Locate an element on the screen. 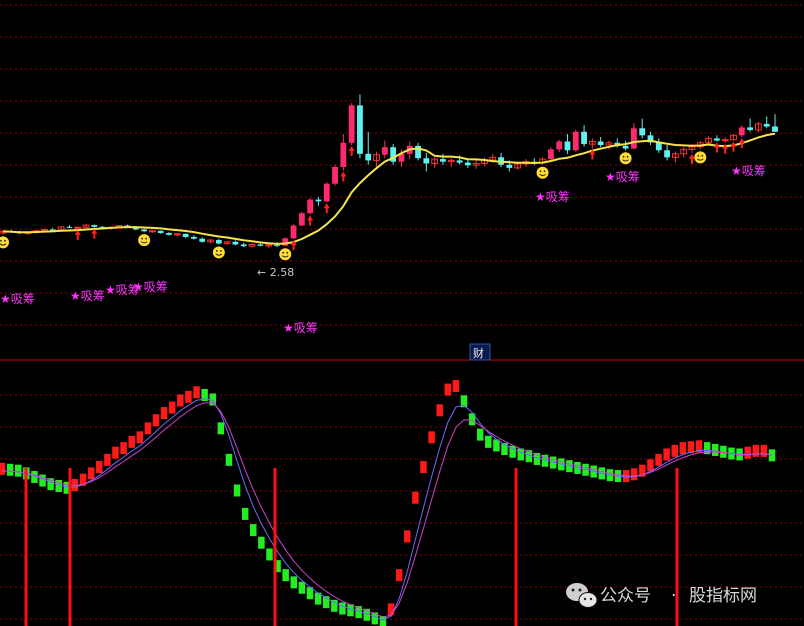  watermark-prefix: 公众号 is located at coordinates (625, 596).